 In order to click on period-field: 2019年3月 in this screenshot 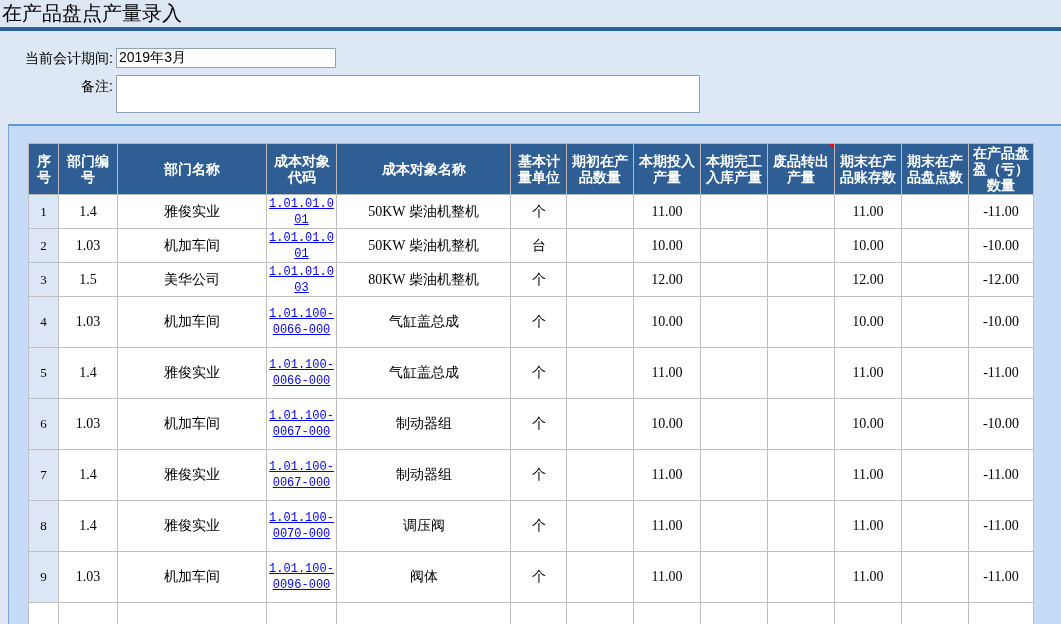, I will do `click(226, 58)`.